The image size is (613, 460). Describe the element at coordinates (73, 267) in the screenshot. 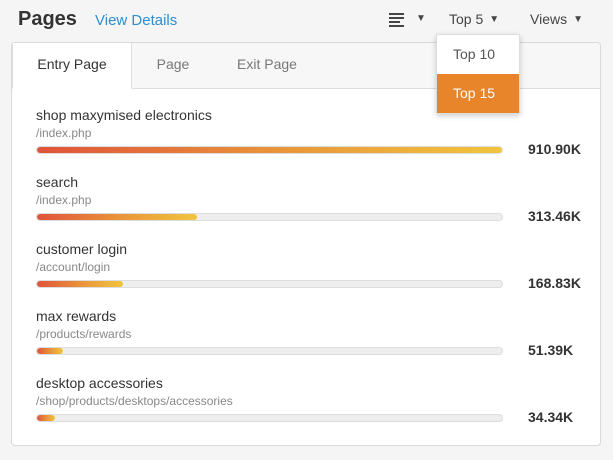

I see `page-path: /account/login` at that location.